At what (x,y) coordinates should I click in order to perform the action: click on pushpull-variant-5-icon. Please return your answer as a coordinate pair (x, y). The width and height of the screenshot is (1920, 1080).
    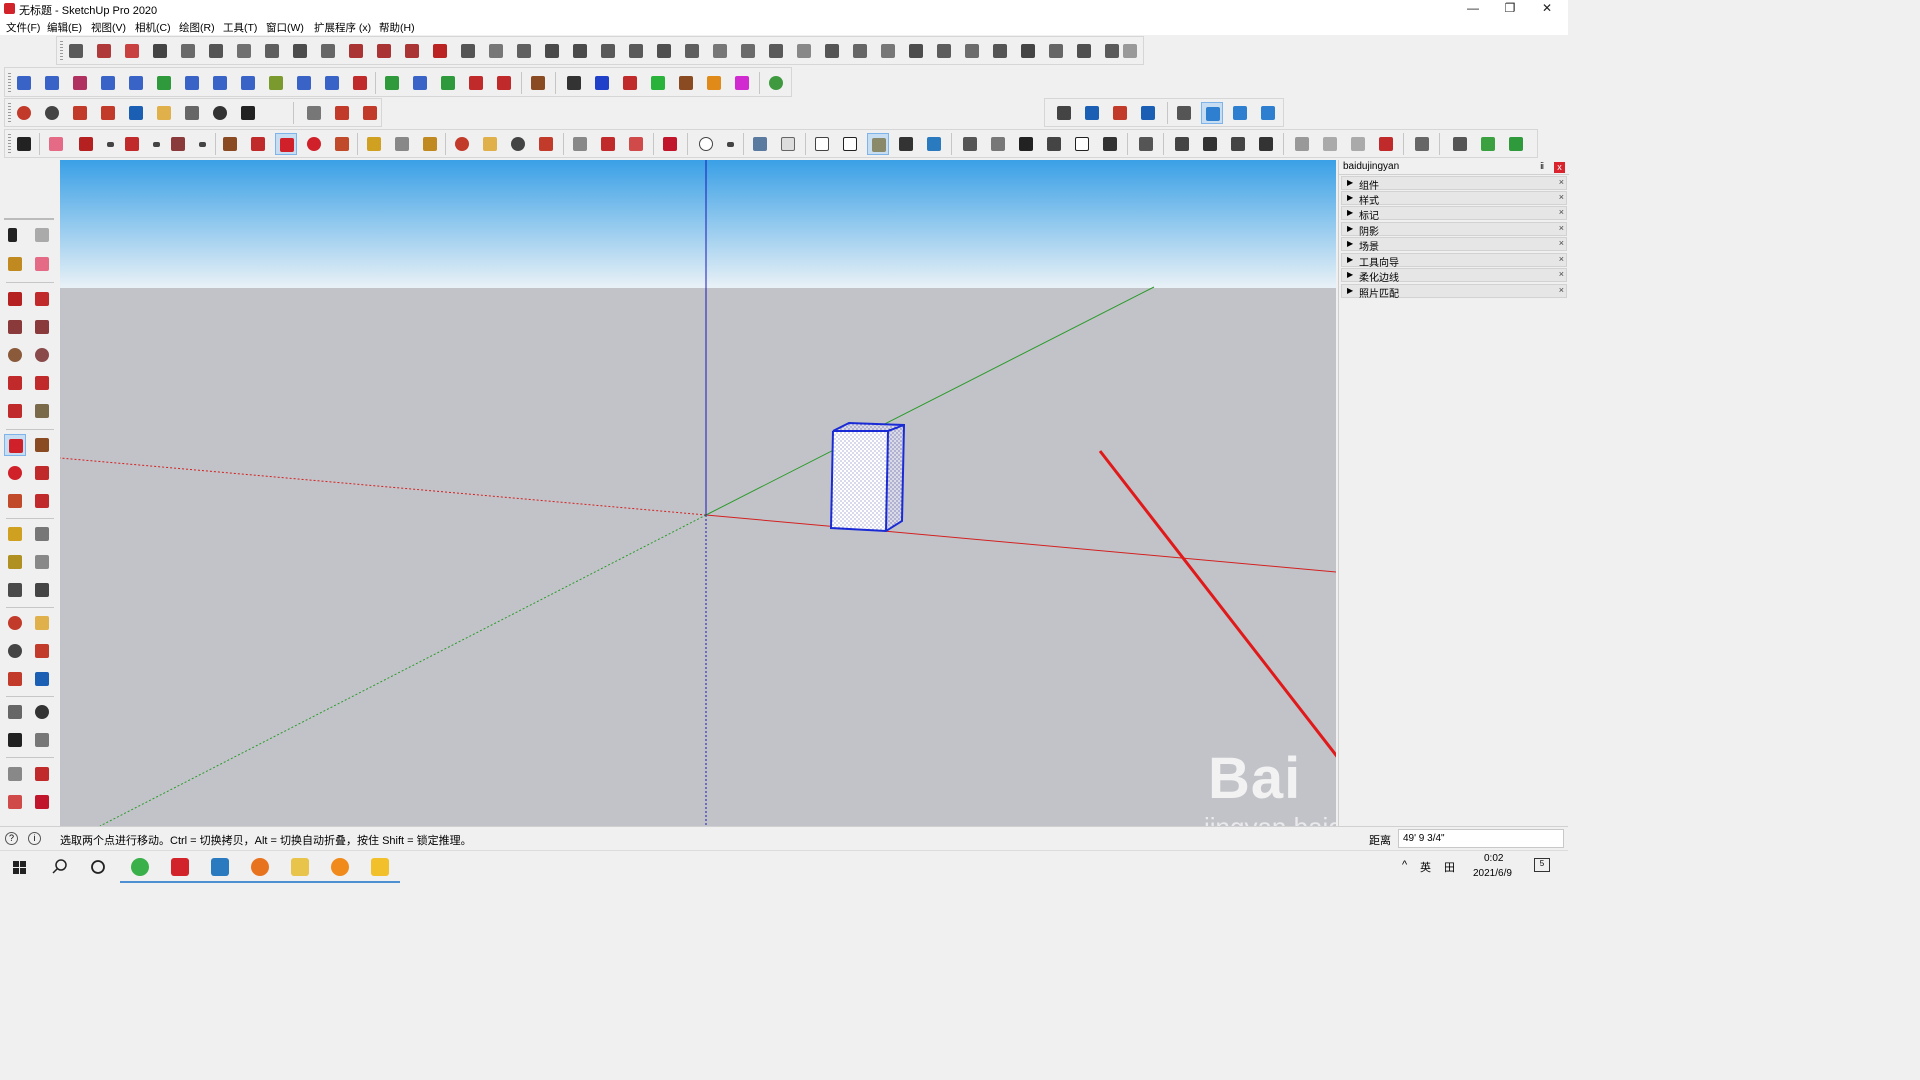
    Looking at the image, I should click on (658, 83).